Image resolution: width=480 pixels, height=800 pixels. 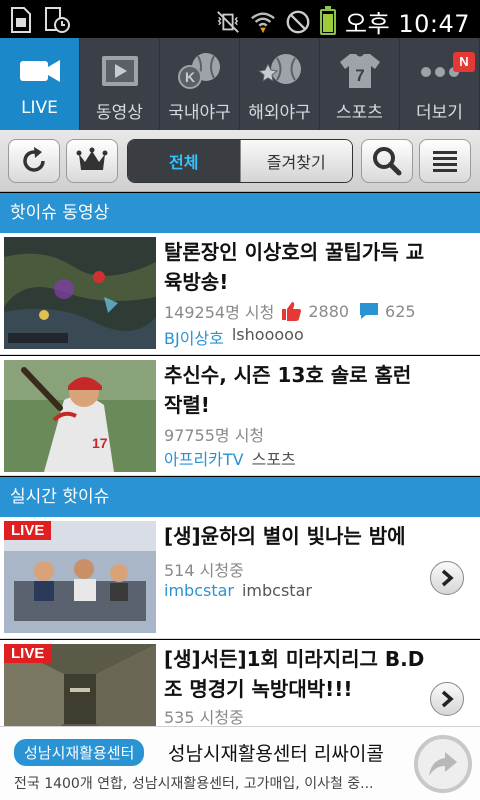 What do you see at coordinates (240, 19) in the screenshot?
I see `status-bar: 오후 10:47` at bounding box center [240, 19].